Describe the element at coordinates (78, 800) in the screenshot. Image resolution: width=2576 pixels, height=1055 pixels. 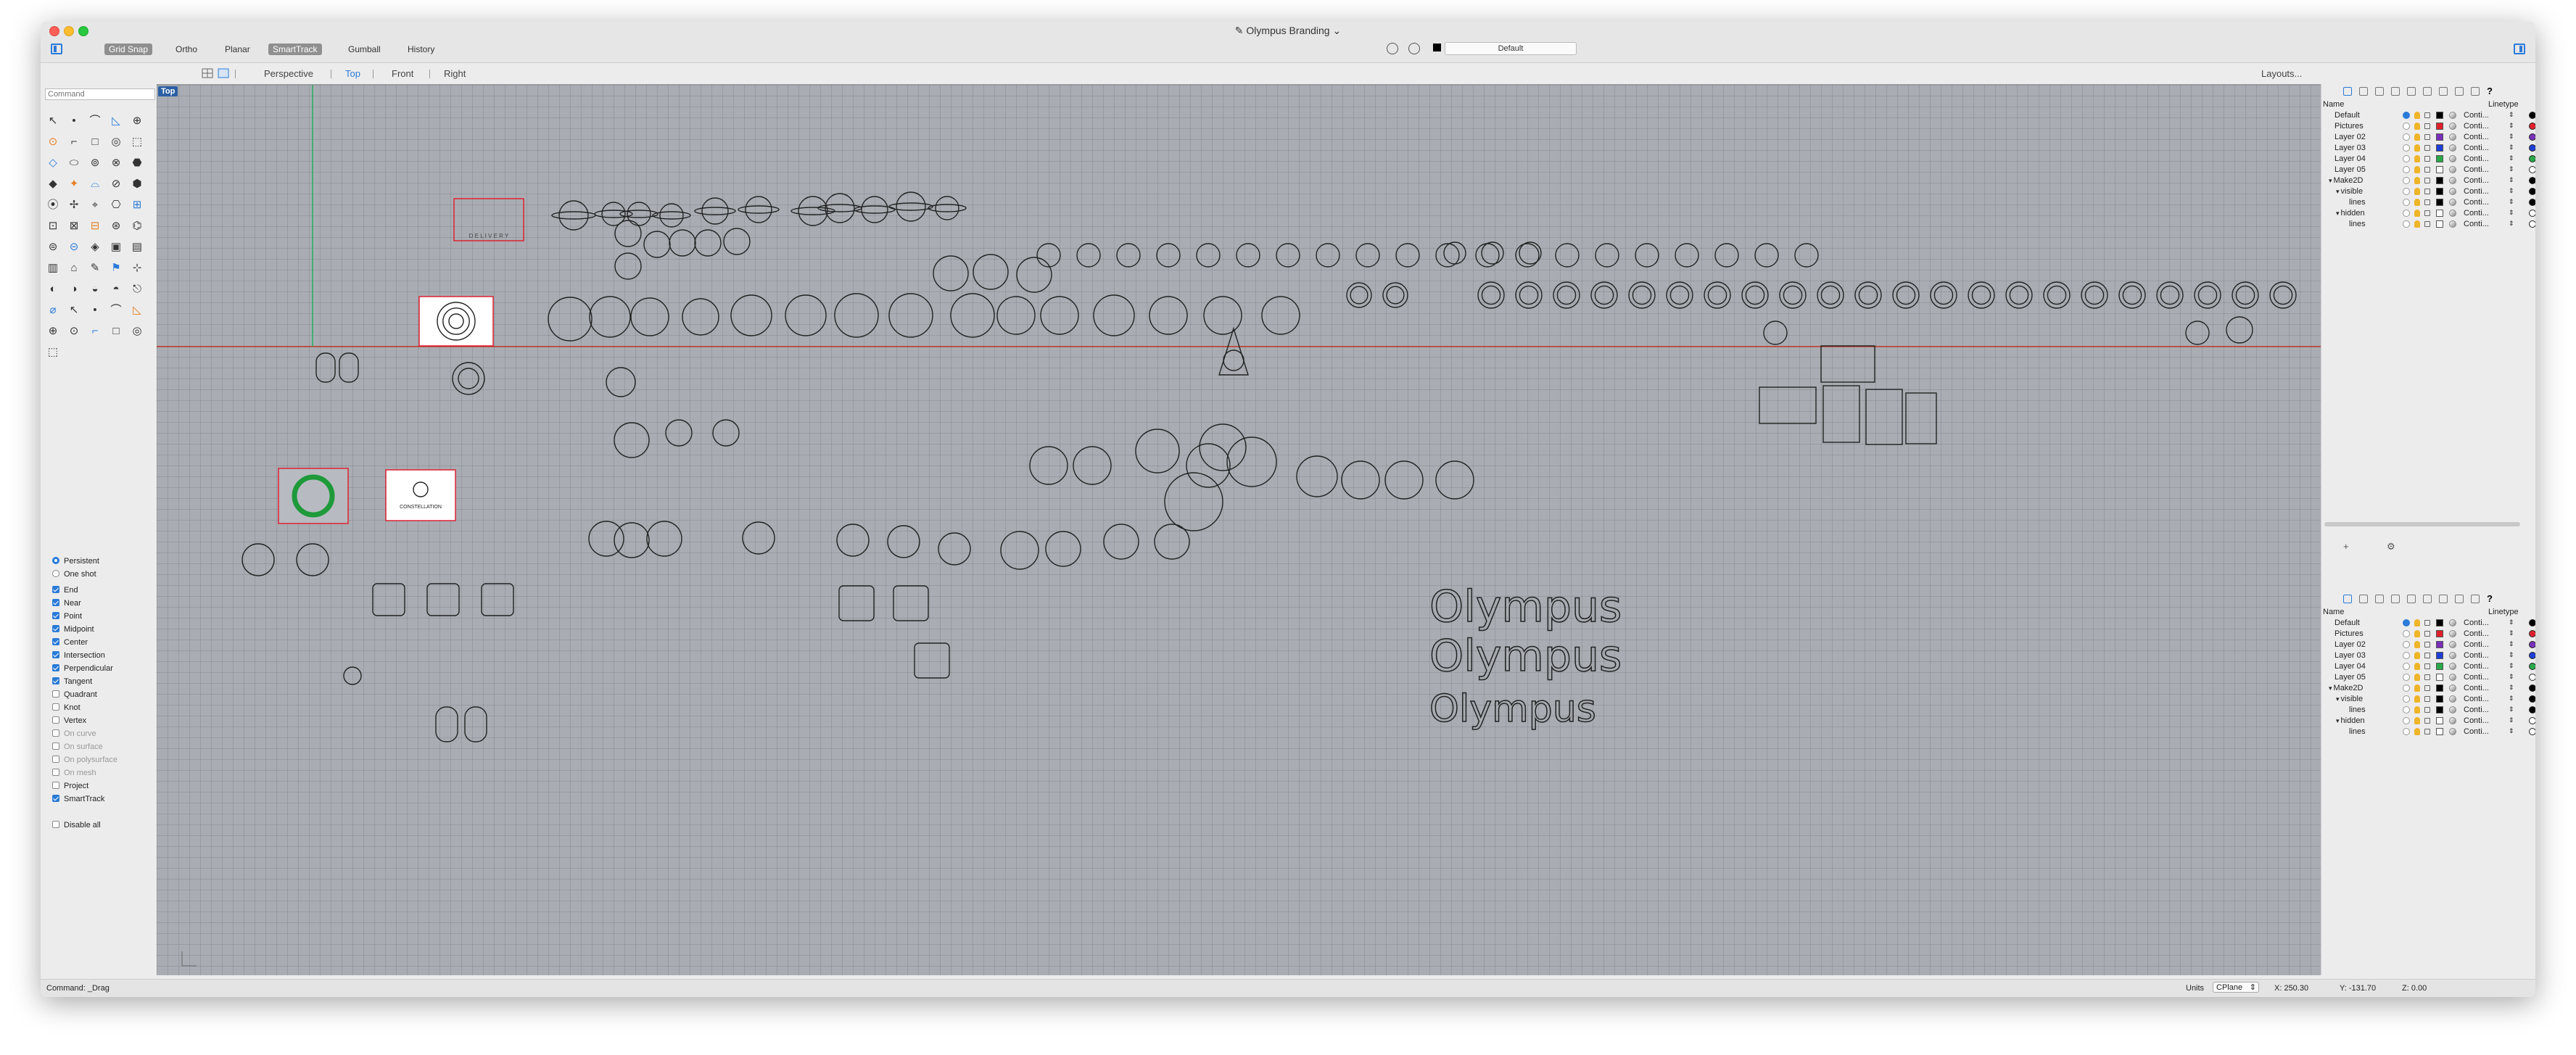
I see `osnap-item-smarttrack: SmartTrack` at that location.